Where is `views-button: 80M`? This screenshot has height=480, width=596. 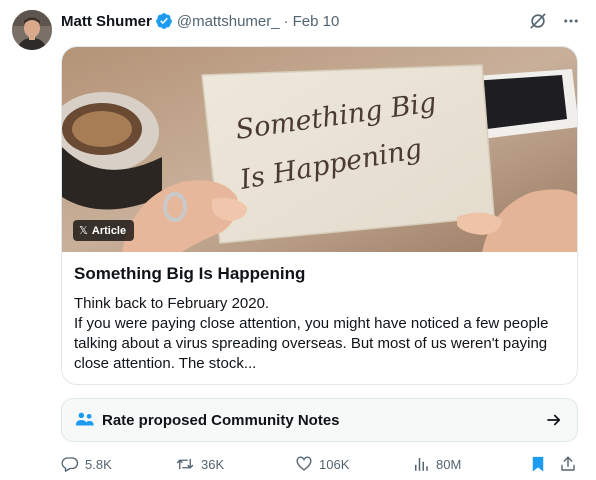 views-button: 80M is located at coordinates (436, 464).